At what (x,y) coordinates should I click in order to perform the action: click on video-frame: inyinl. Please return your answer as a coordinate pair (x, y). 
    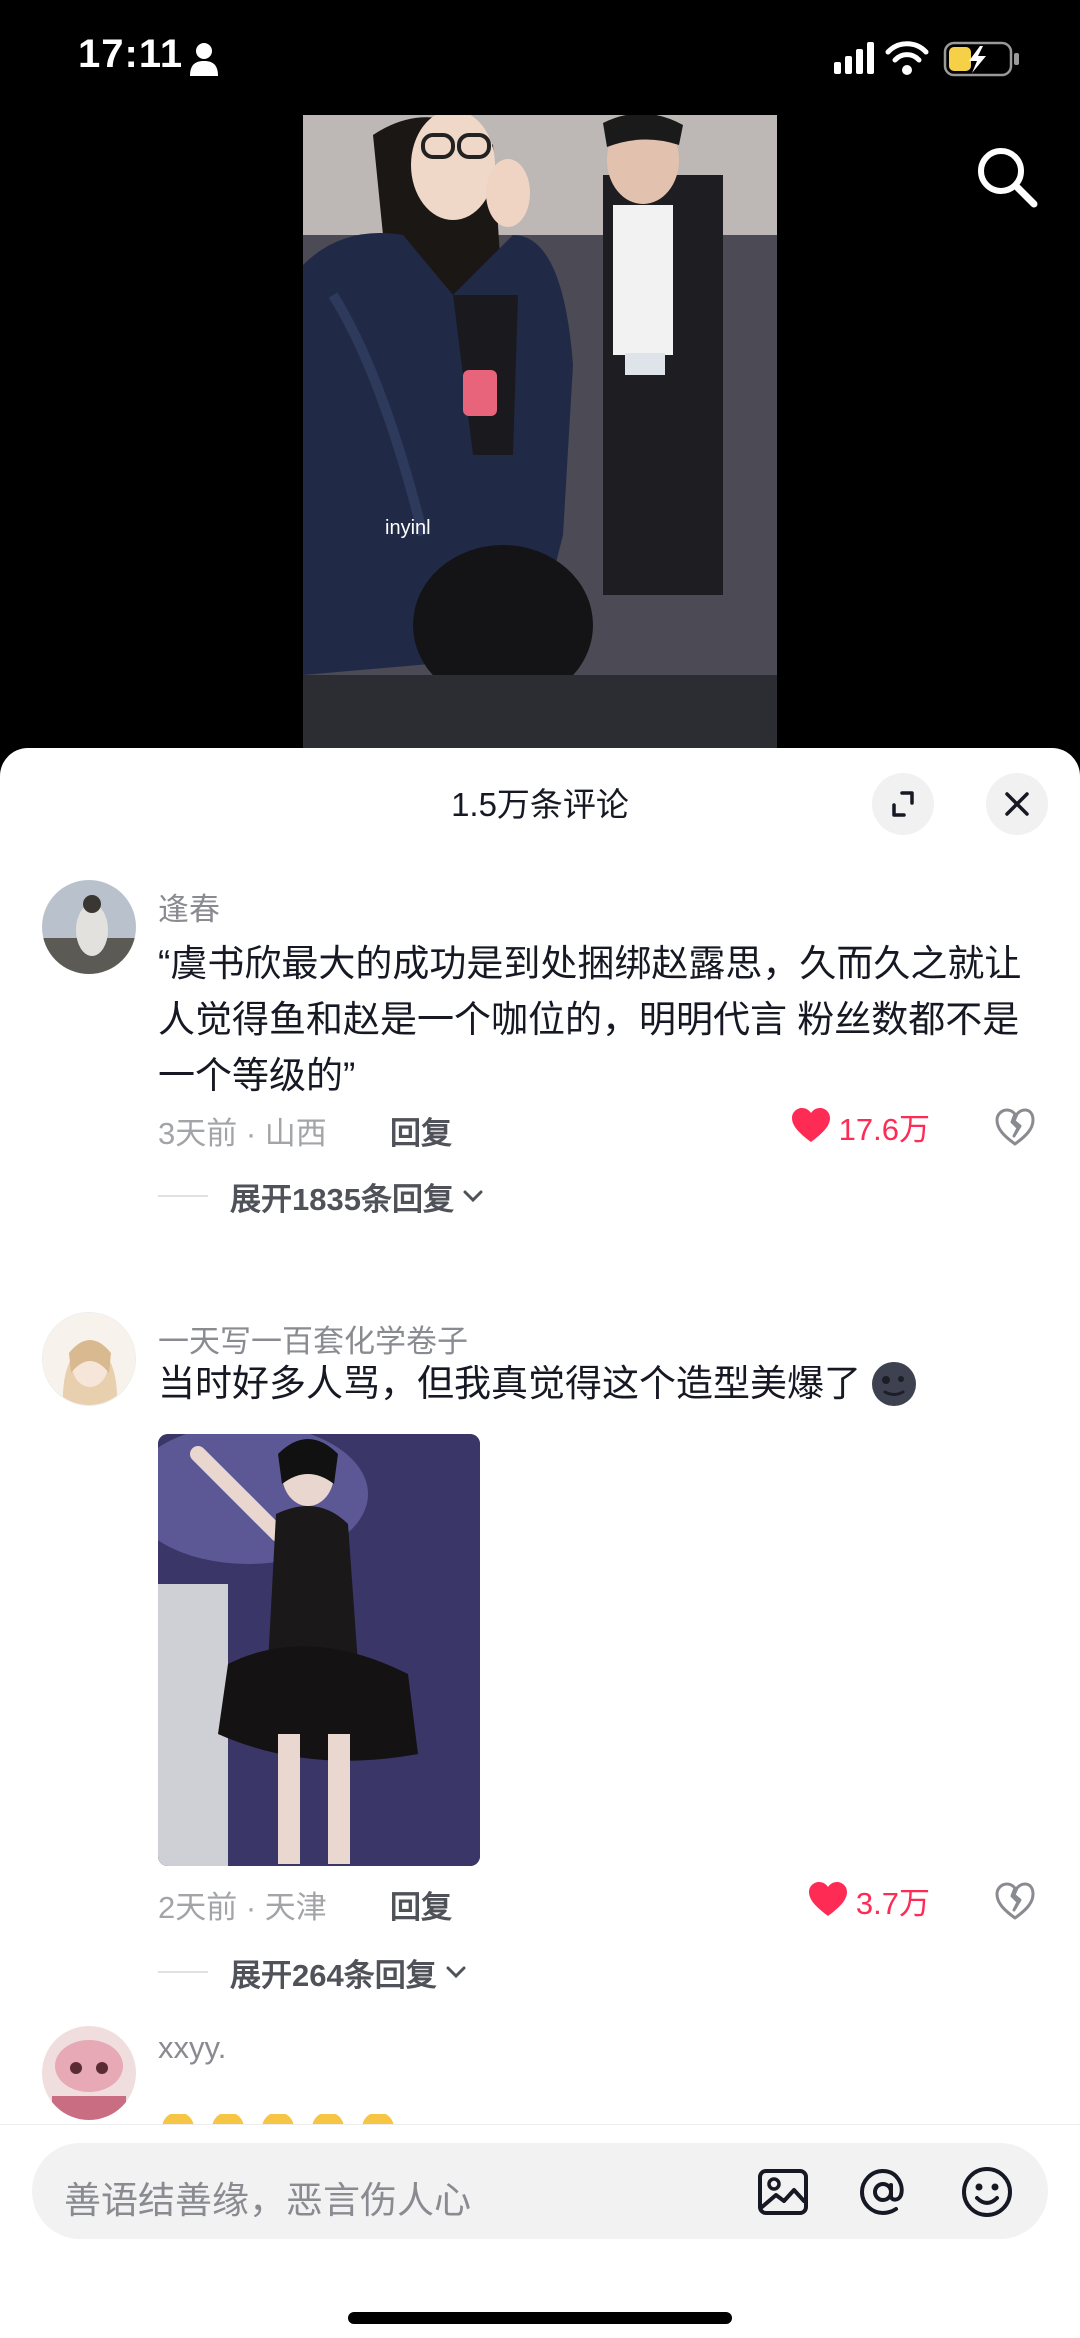
    Looking at the image, I should click on (540, 435).